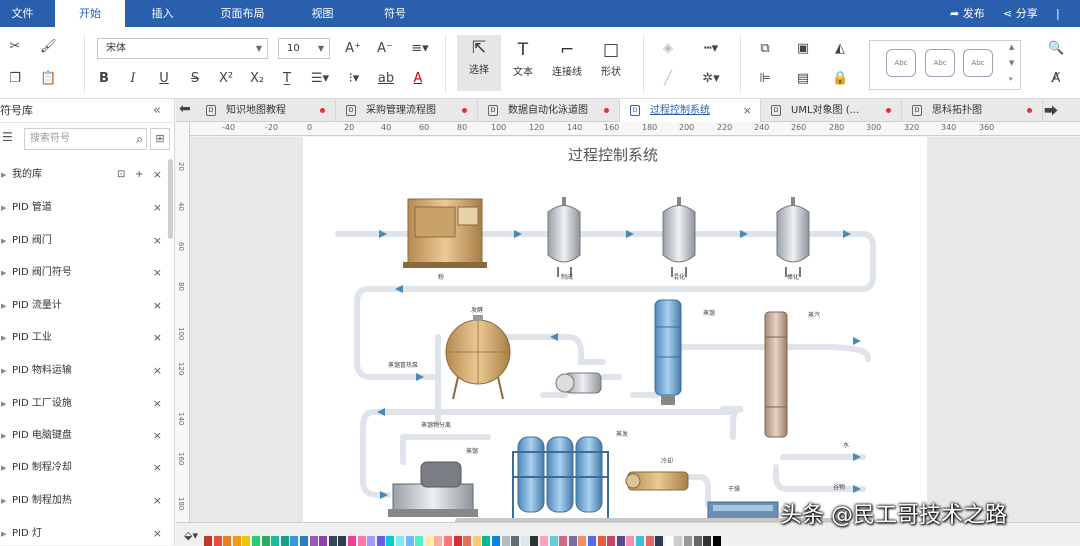  Describe the element at coordinates (182, 48) in the screenshot. I see `font-name-select: 宋体 ▼` at that location.